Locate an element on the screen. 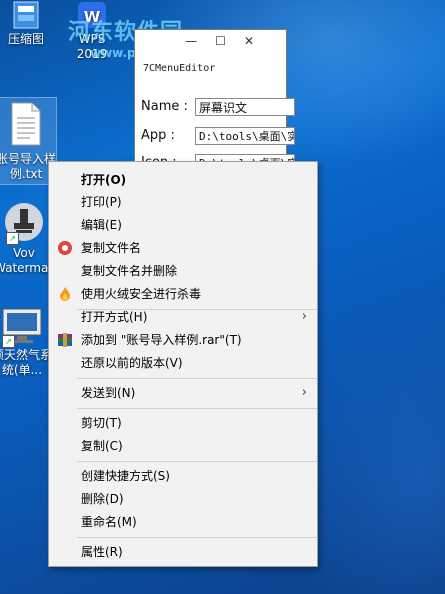 This screenshot has width=445, height=594. app-label: App : is located at coordinates (158, 135).